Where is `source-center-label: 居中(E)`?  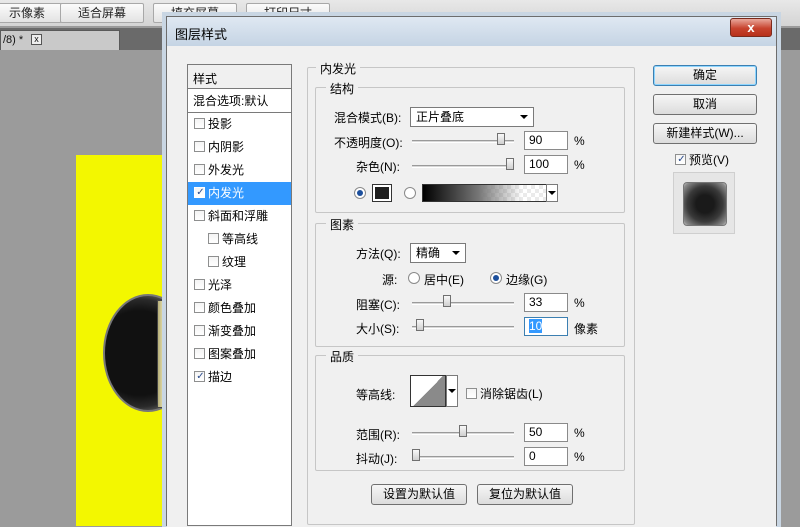
source-center-label: 居中(E) is located at coordinates (444, 280).